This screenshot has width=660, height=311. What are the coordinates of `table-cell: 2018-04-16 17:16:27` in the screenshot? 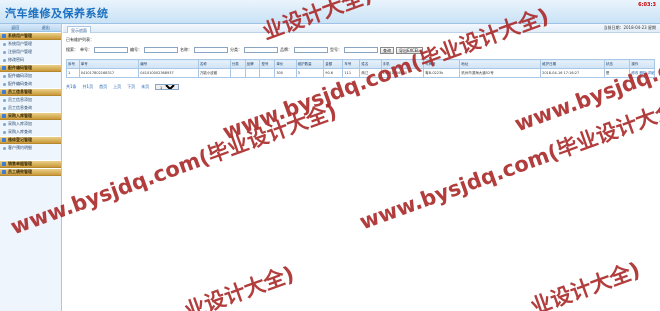 It's located at (572, 73).